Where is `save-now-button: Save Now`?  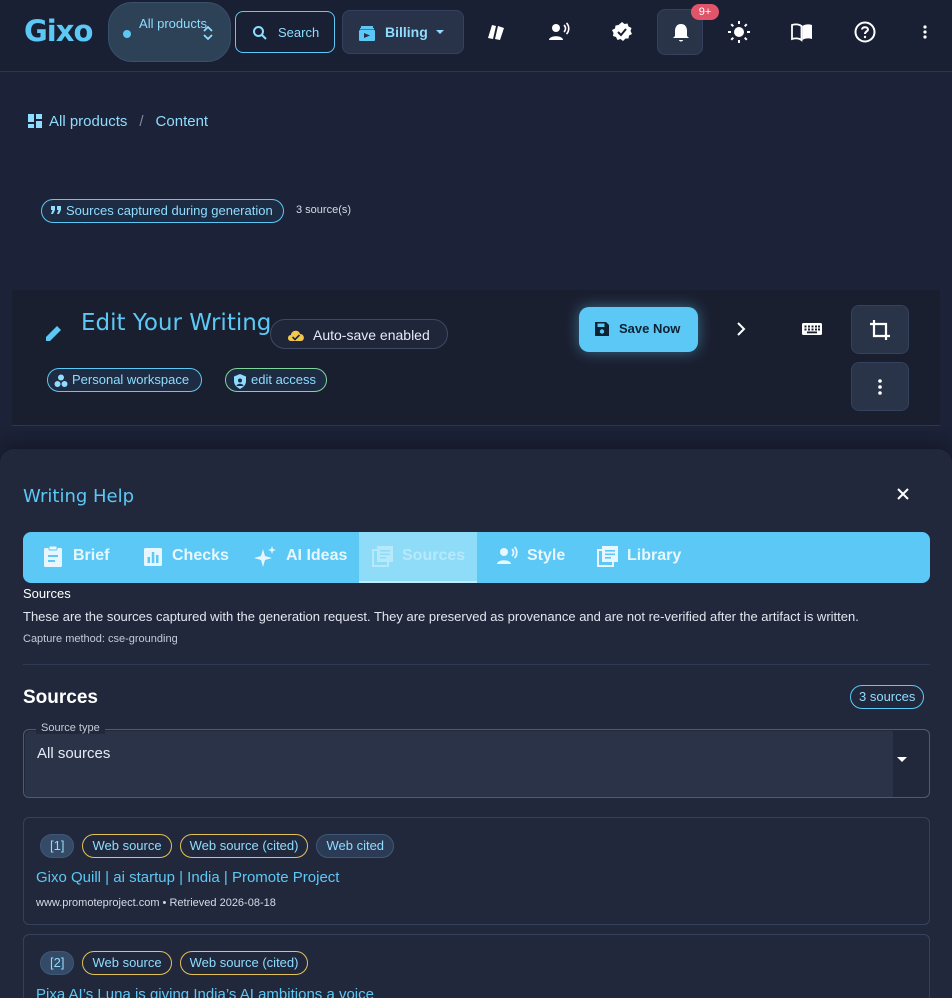
save-now-button: Save Now is located at coordinates (638, 329).